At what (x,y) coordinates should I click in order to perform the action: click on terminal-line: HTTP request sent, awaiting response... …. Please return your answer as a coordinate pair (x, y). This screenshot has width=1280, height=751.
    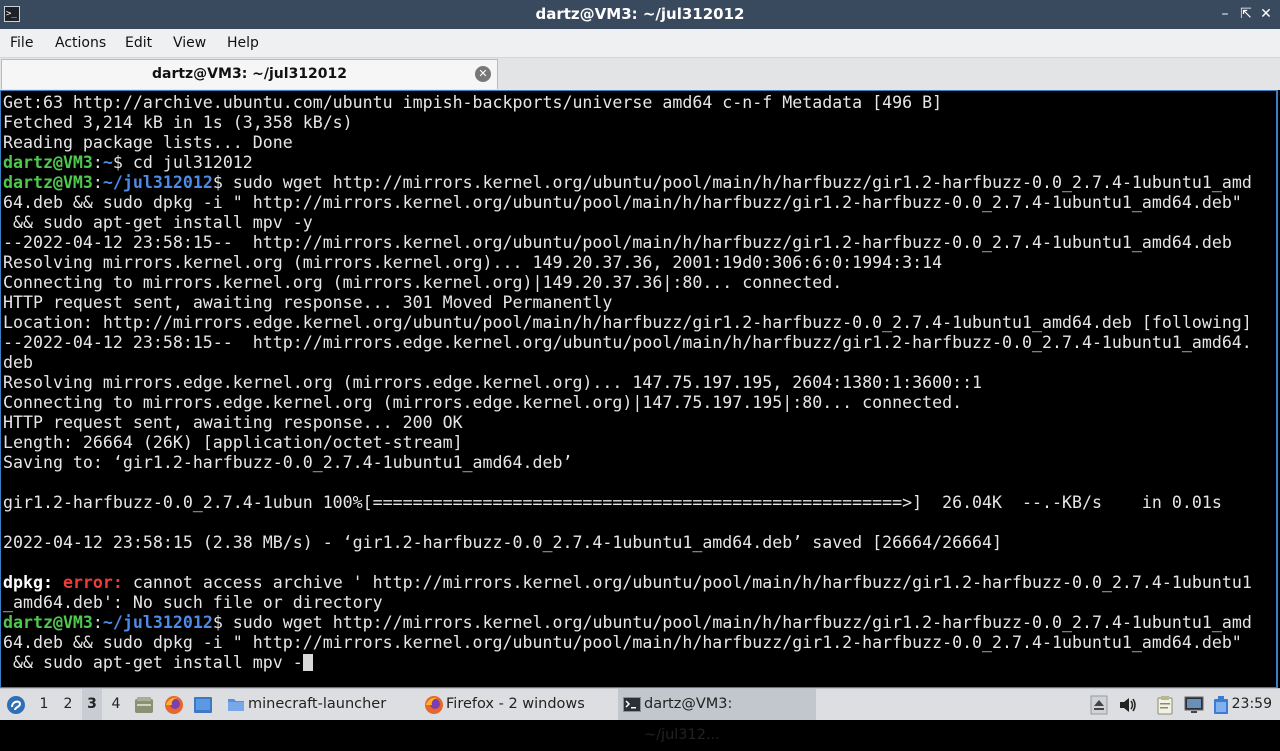
    Looking at the image, I should click on (627, 423).